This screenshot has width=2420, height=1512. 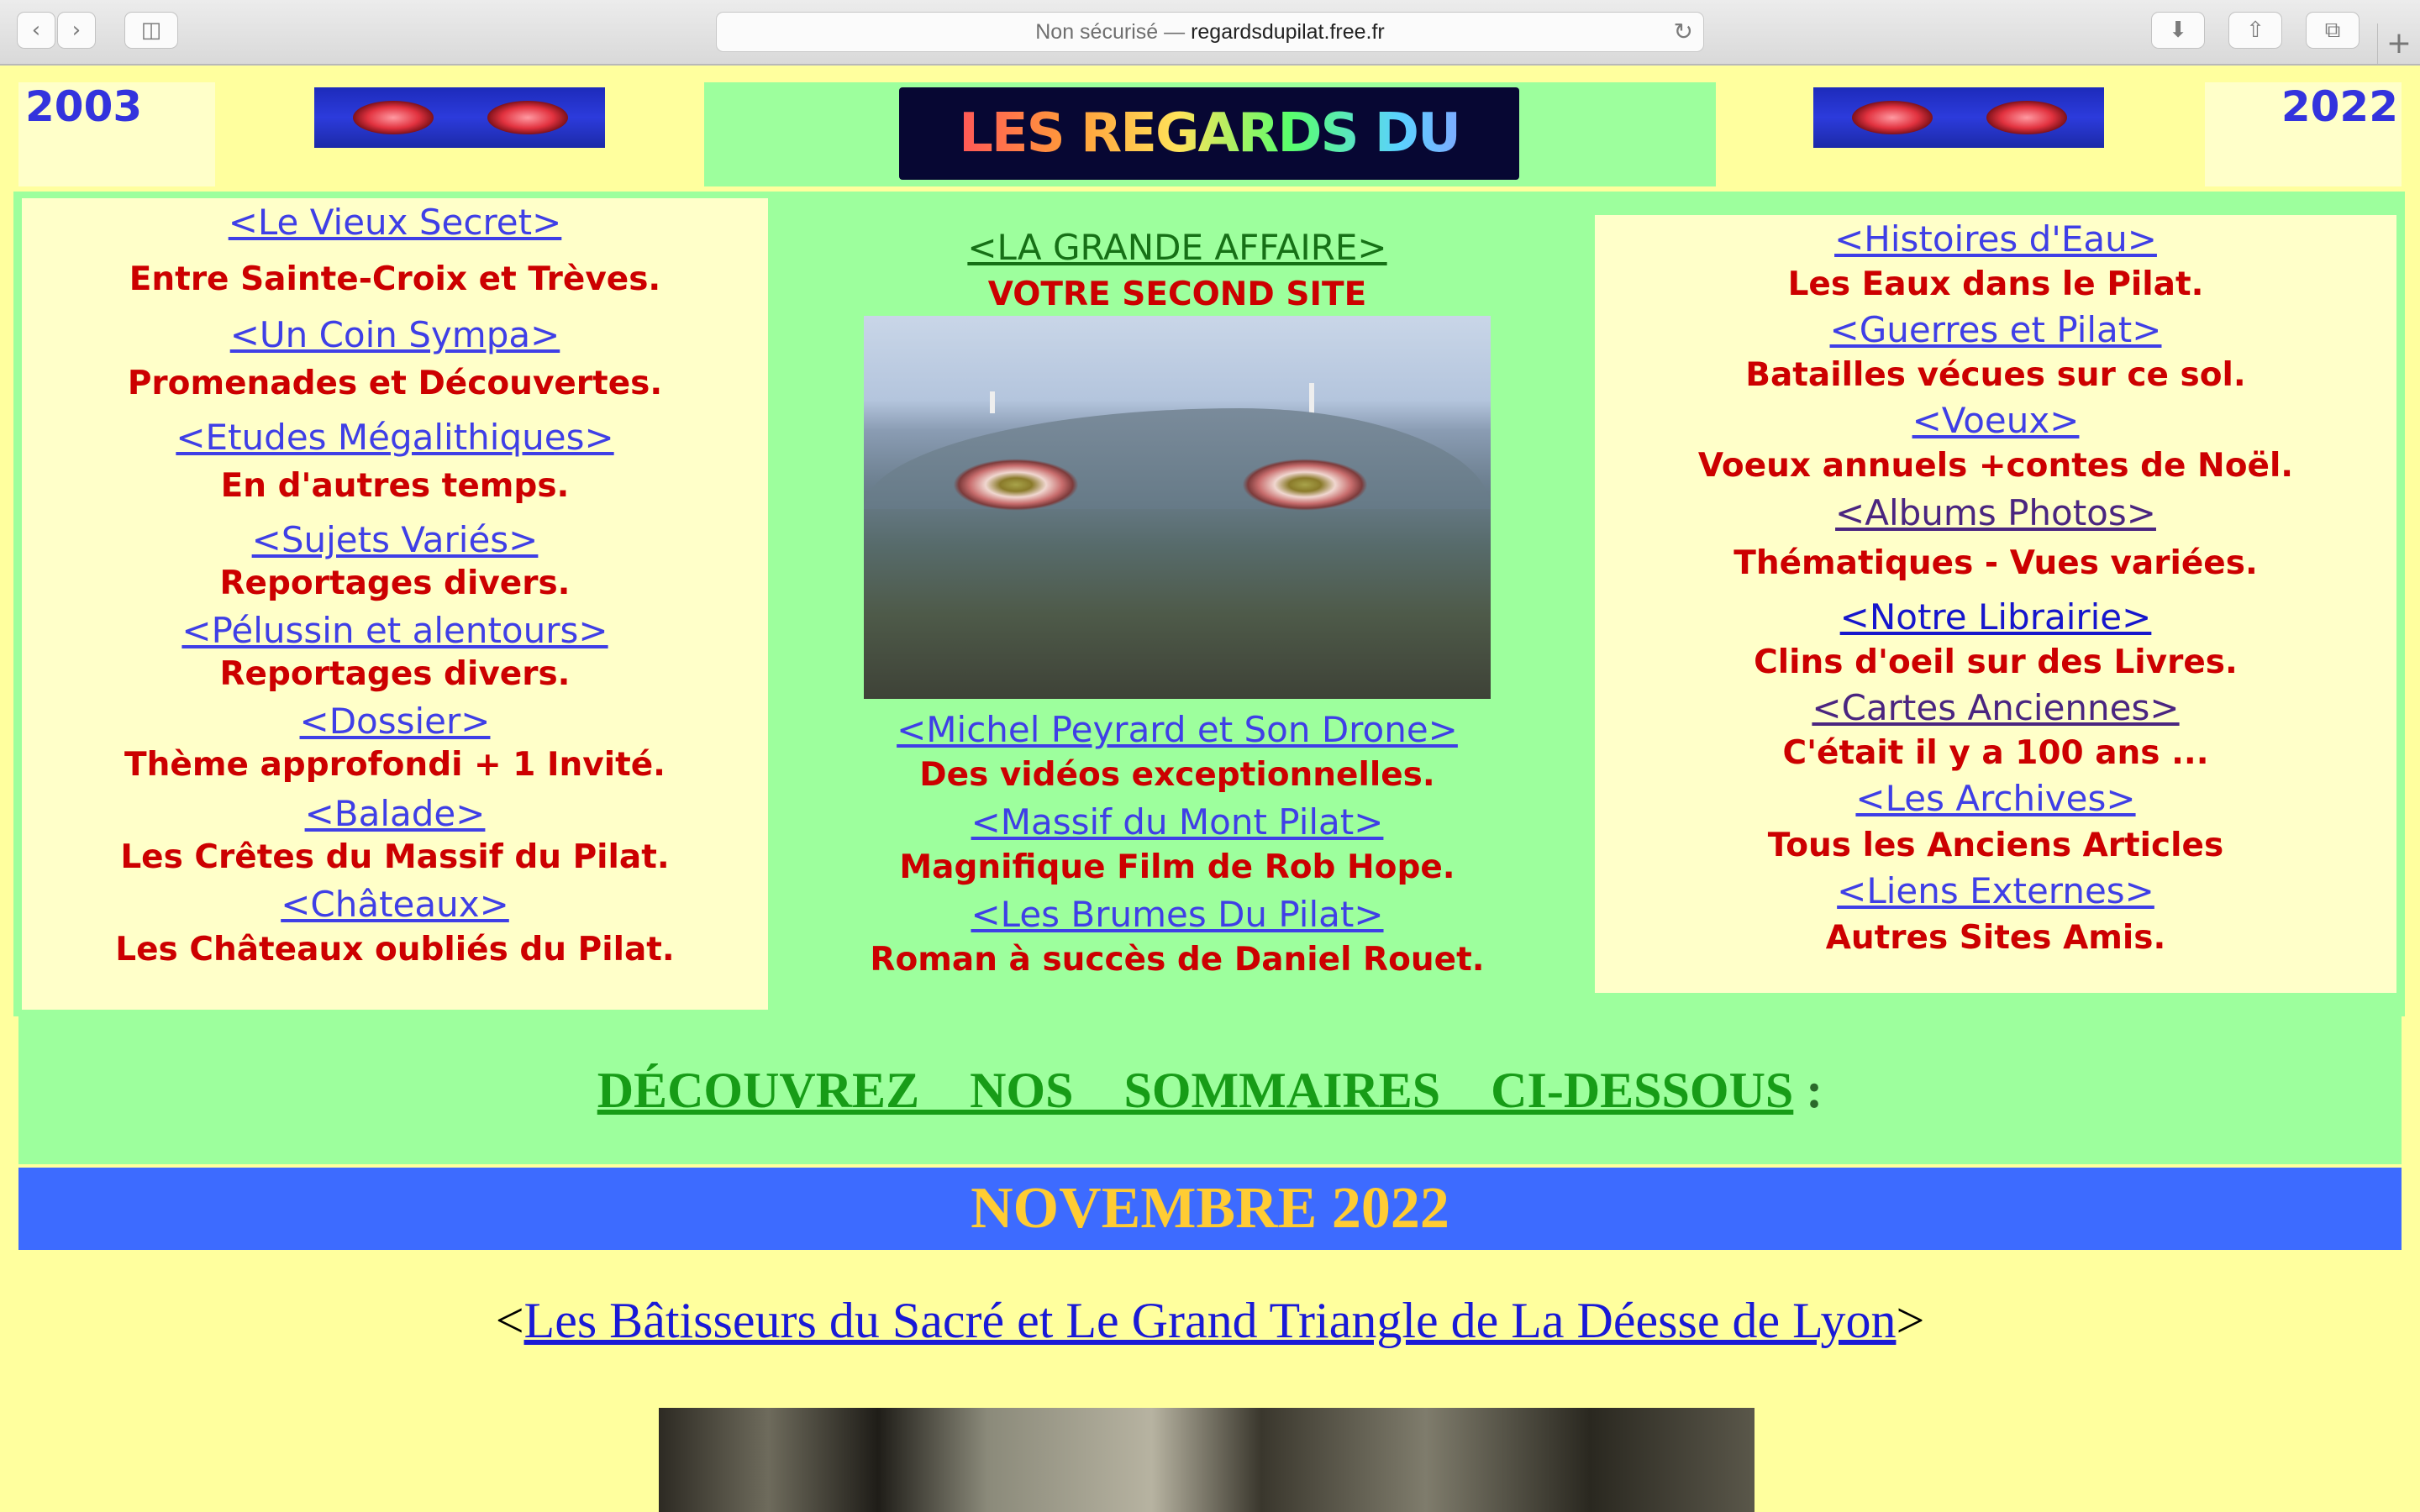 I want to click on reload-icon: ↻, so click(x=1683, y=32).